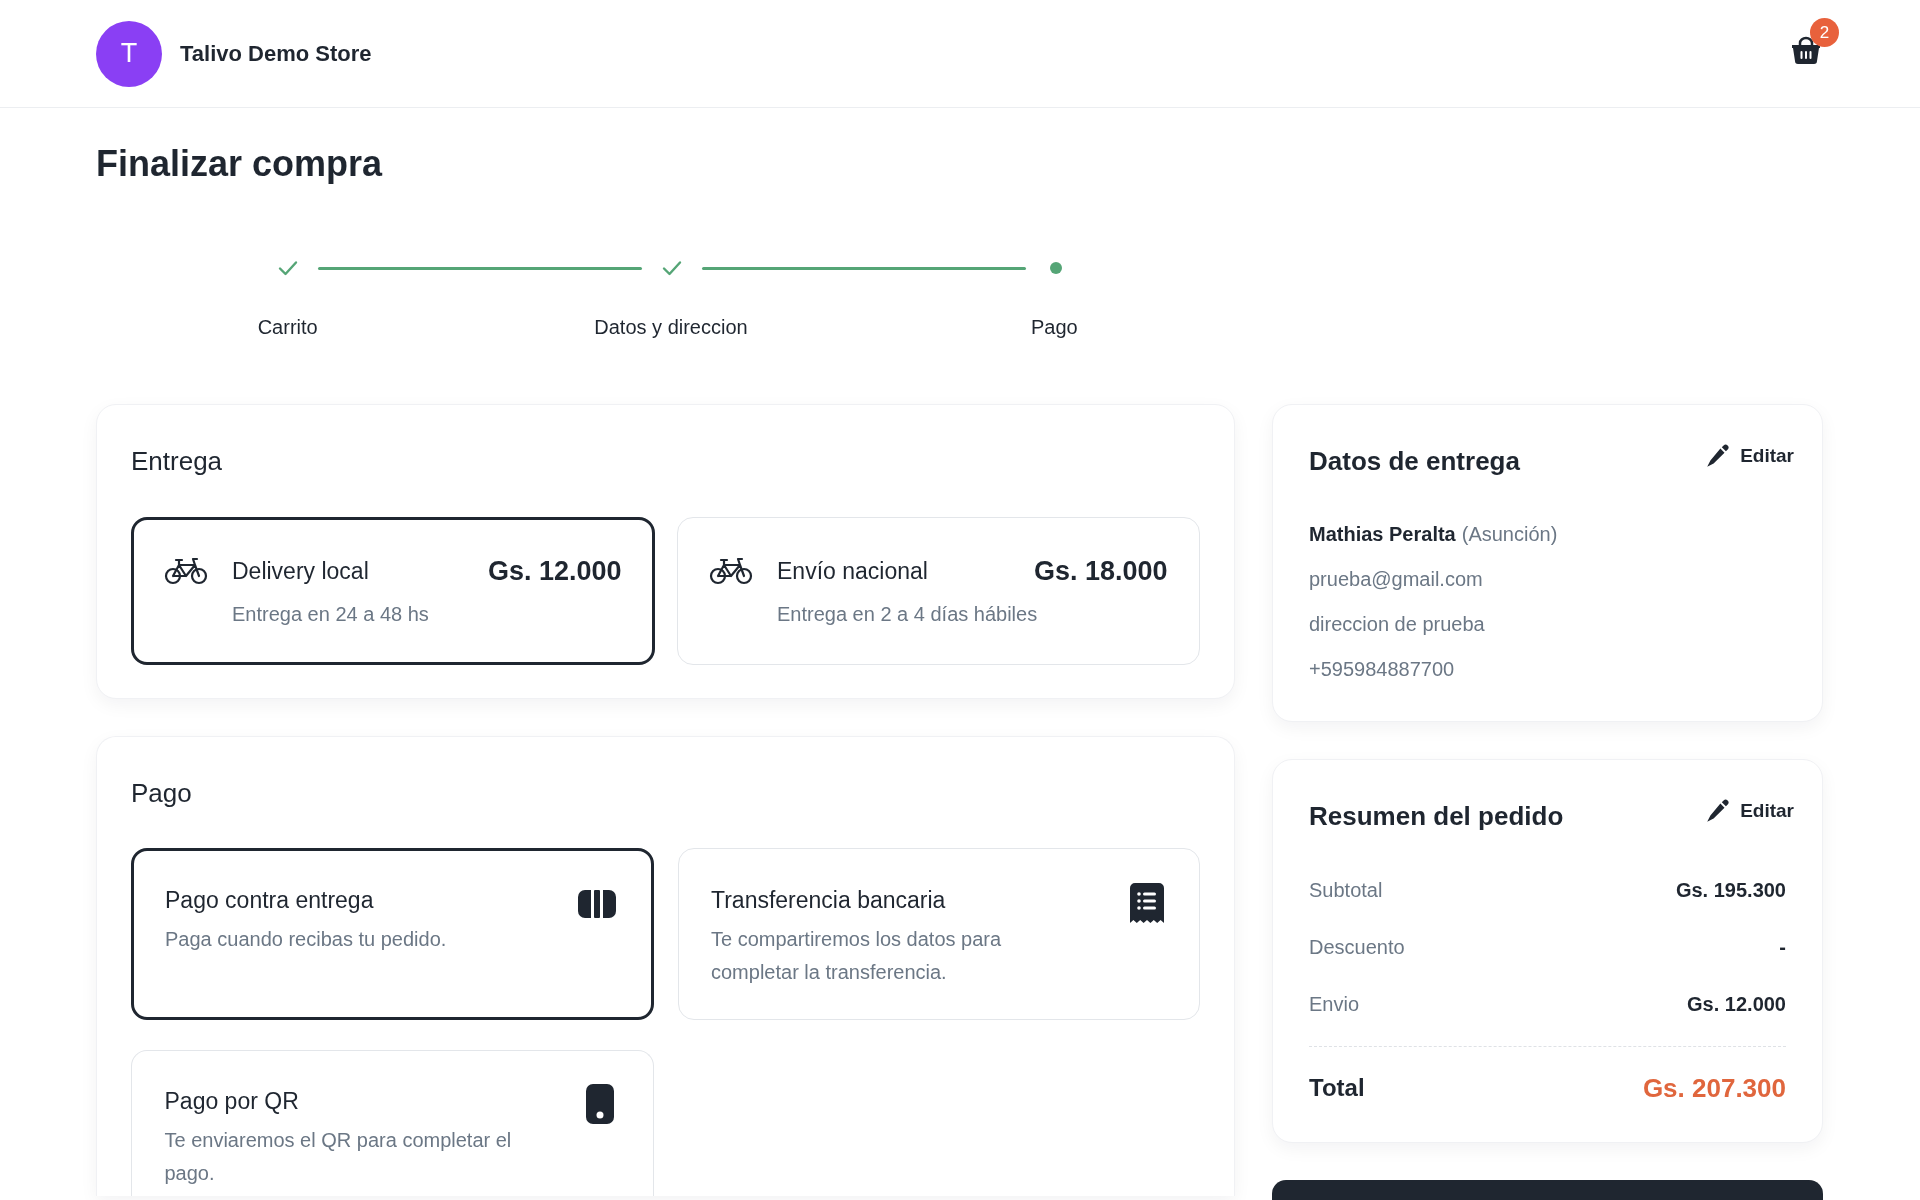 The image size is (1920, 1200). Describe the element at coordinates (596, 904) in the screenshot. I see `banknote-icon` at that location.